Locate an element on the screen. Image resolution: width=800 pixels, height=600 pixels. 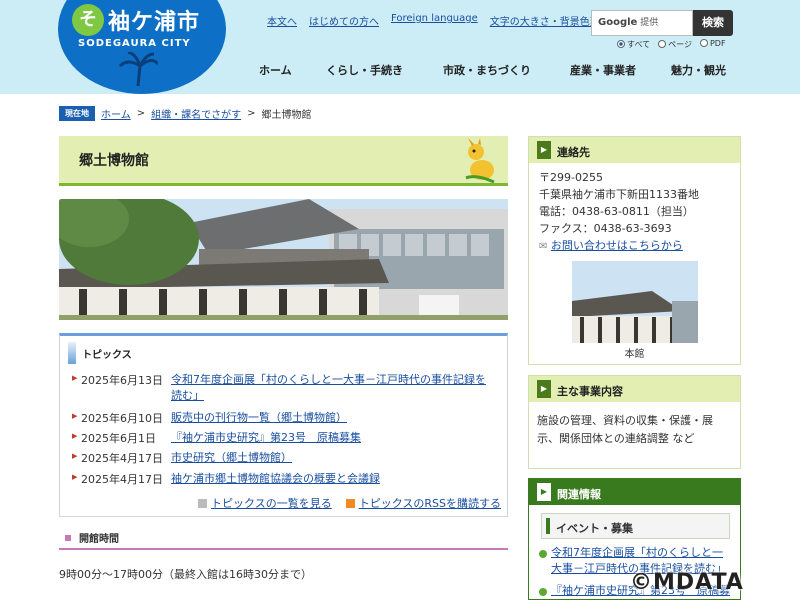
contact-title: 連絡先 is located at coordinates (573, 152).